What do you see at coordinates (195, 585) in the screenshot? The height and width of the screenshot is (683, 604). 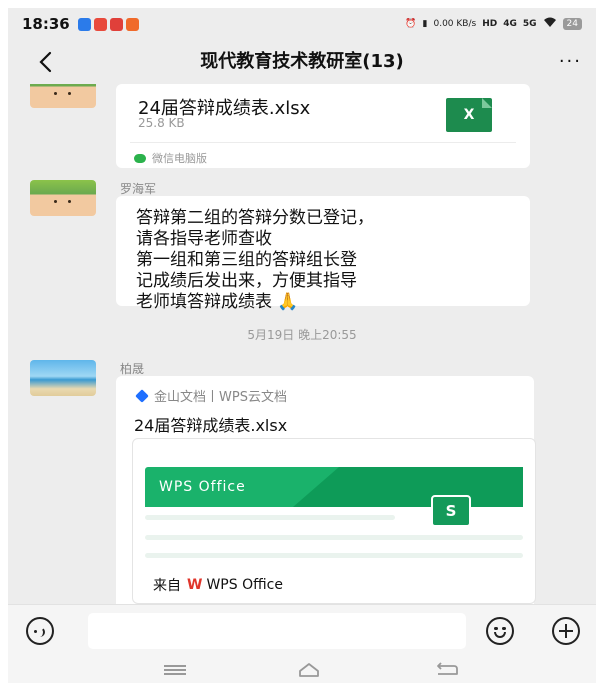 I see `wps-logo-icon: W` at bounding box center [195, 585].